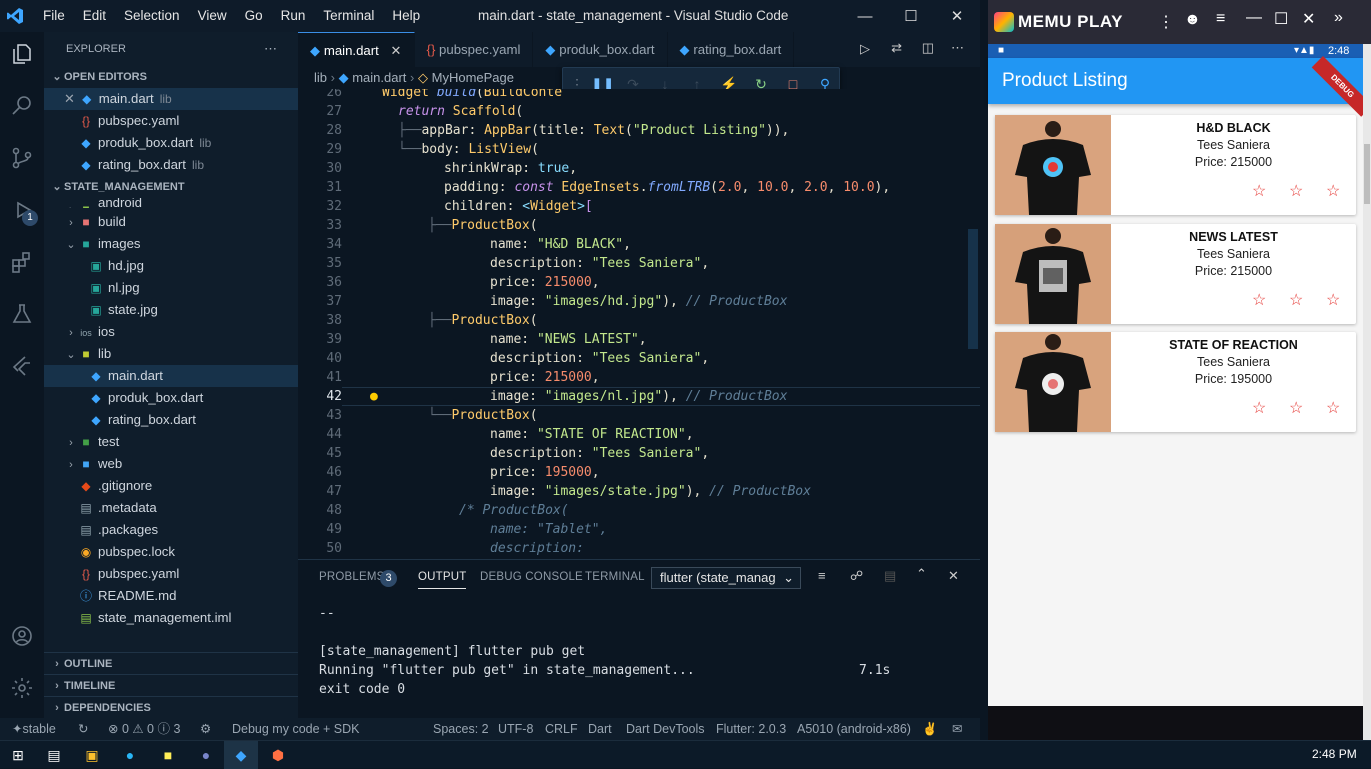 The width and height of the screenshot is (1371, 769). What do you see at coordinates (22, 262) in the screenshot?
I see `extensions-icon` at bounding box center [22, 262].